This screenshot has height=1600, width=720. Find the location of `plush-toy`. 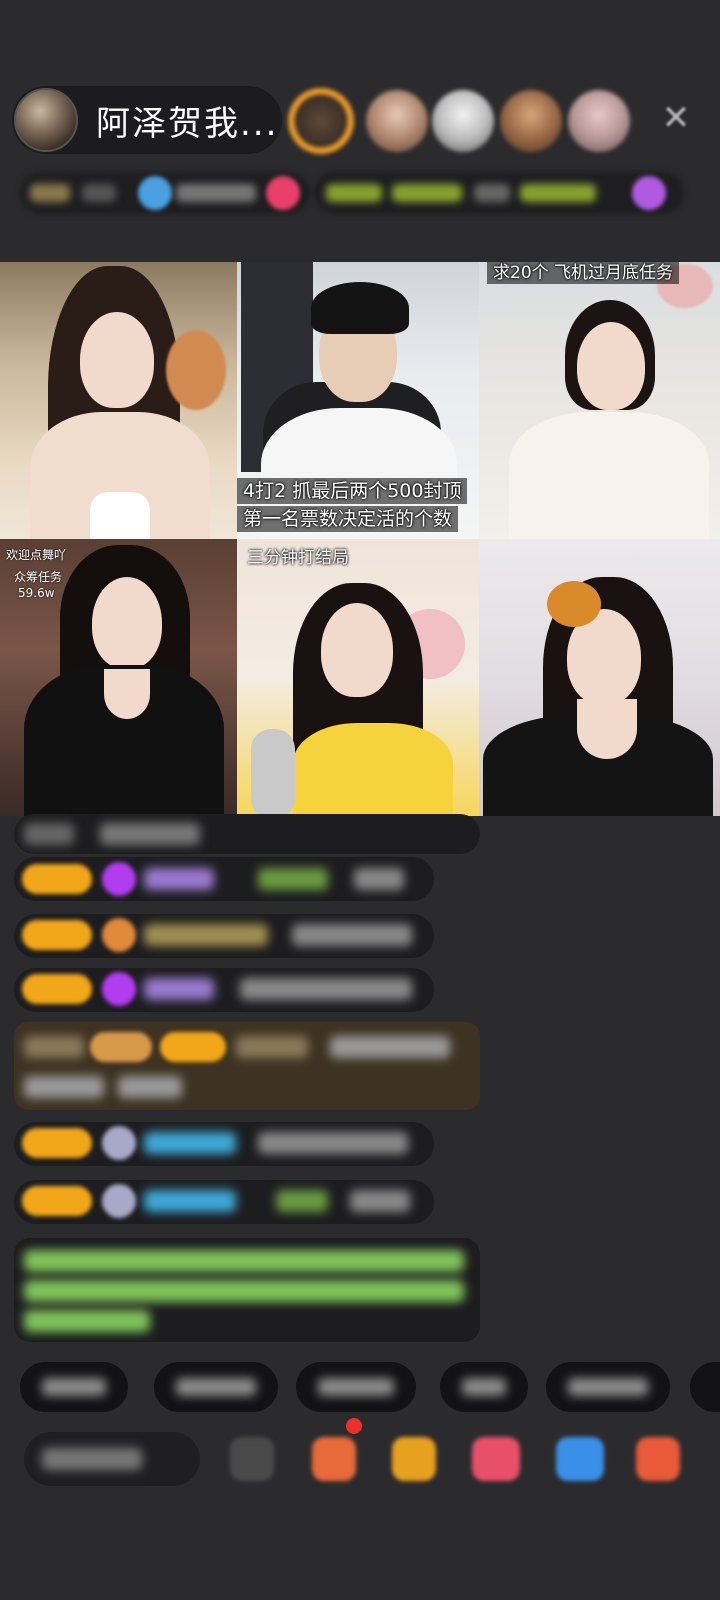

plush-toy is located at coordinates (196, 370).